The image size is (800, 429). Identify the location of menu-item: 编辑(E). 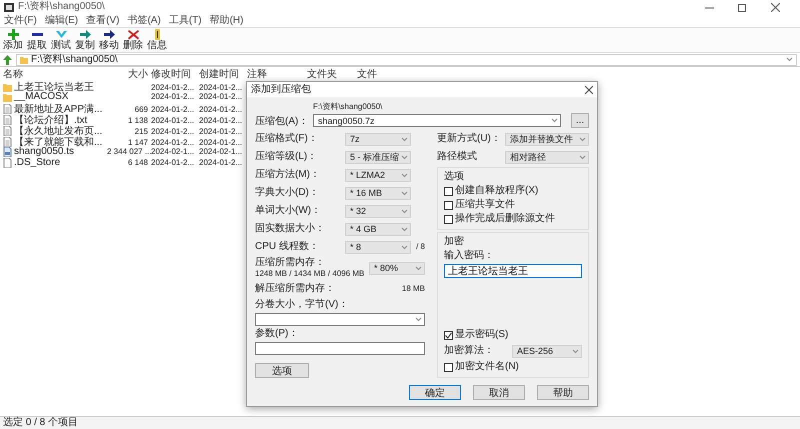
(61, 20).